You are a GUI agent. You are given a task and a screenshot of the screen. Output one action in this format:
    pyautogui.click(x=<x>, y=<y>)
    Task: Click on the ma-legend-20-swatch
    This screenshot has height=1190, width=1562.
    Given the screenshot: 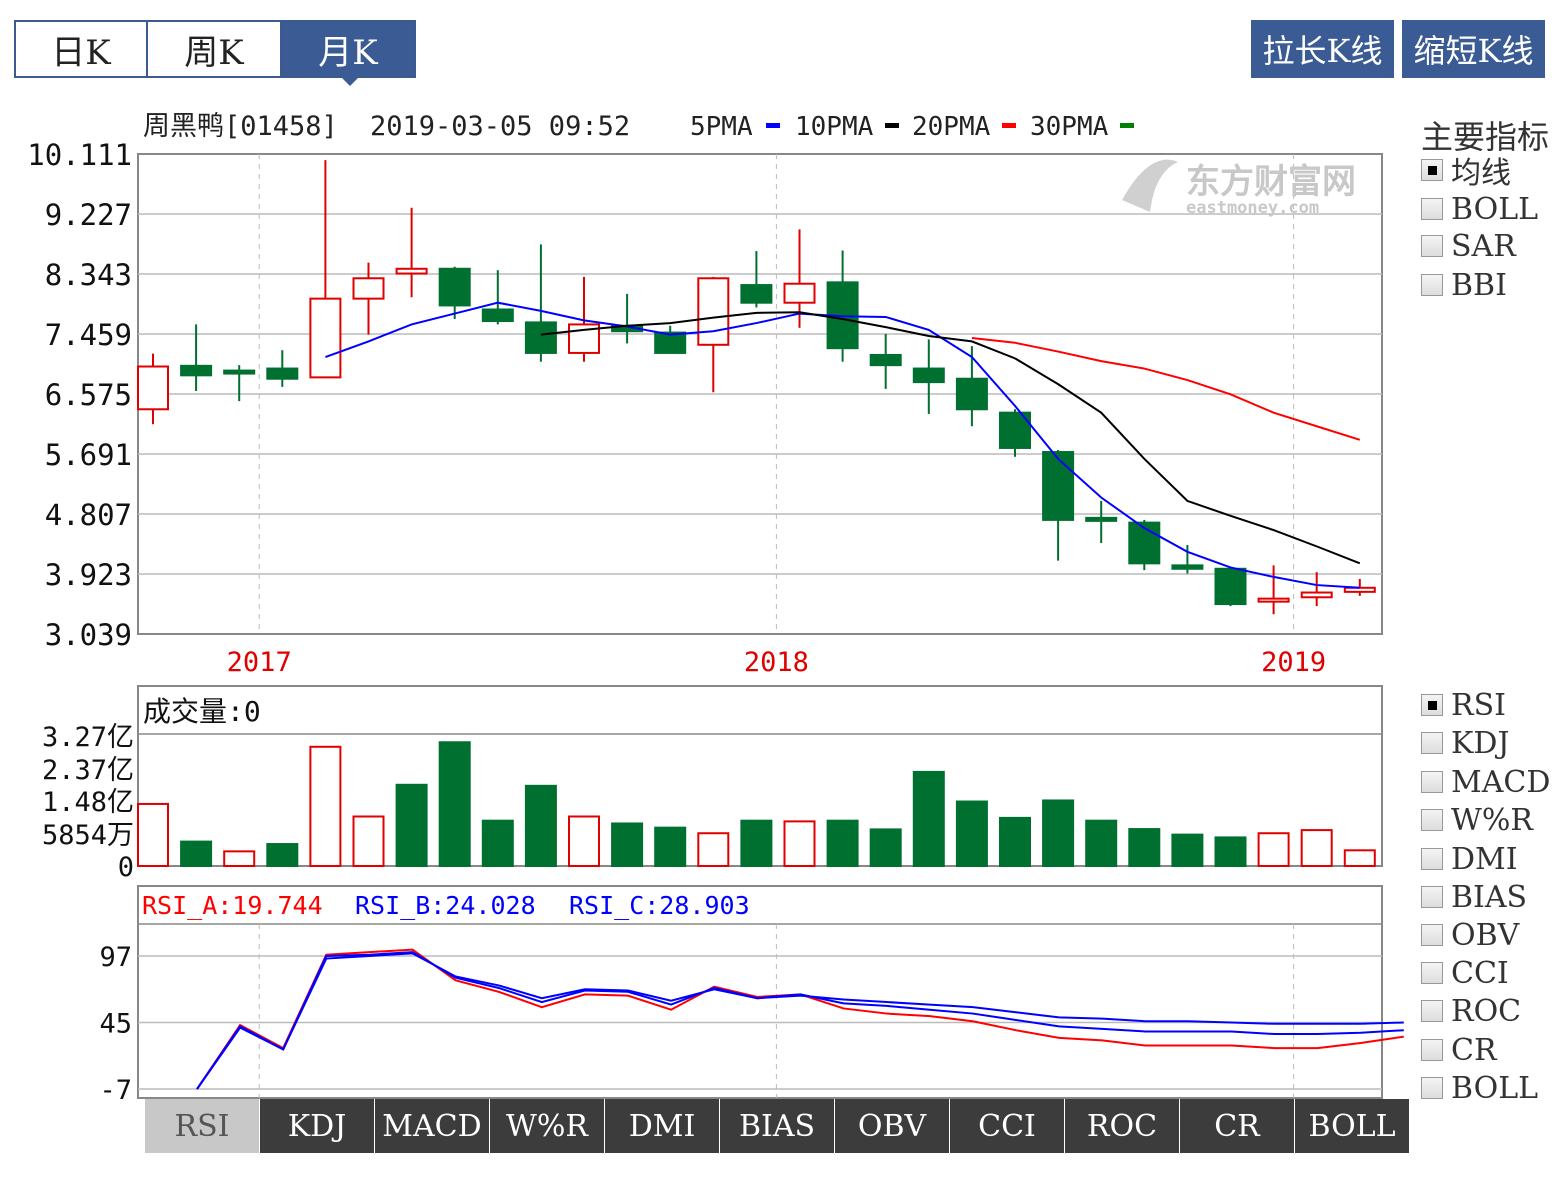 What is the action you would take?
    pyautogui.click(x=1009, y=125)
    